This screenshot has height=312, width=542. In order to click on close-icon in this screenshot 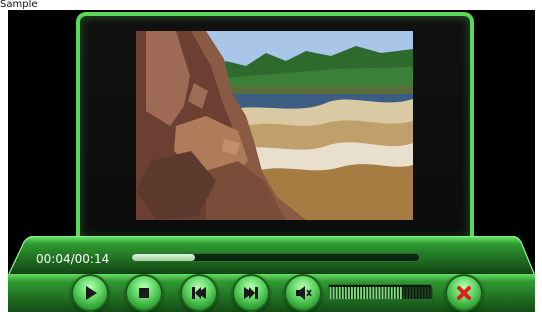, I will do `click(464, 293)`.